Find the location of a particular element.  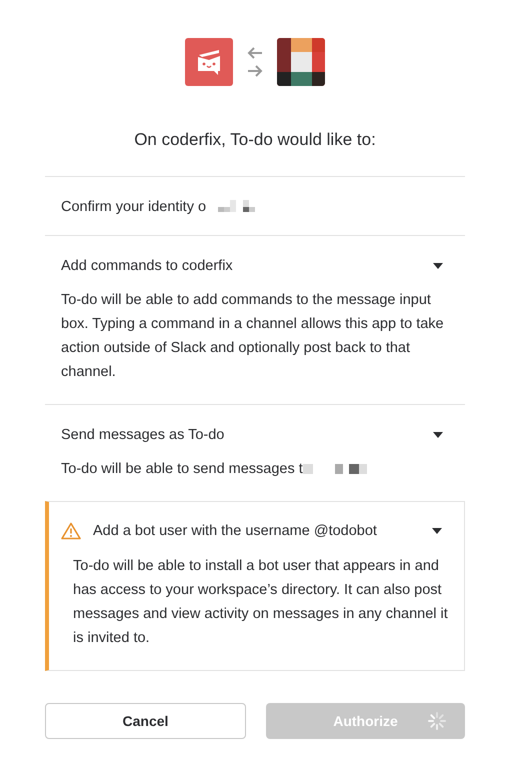

permission-title: Send messages as To-do is located at coordinates (142, 435).